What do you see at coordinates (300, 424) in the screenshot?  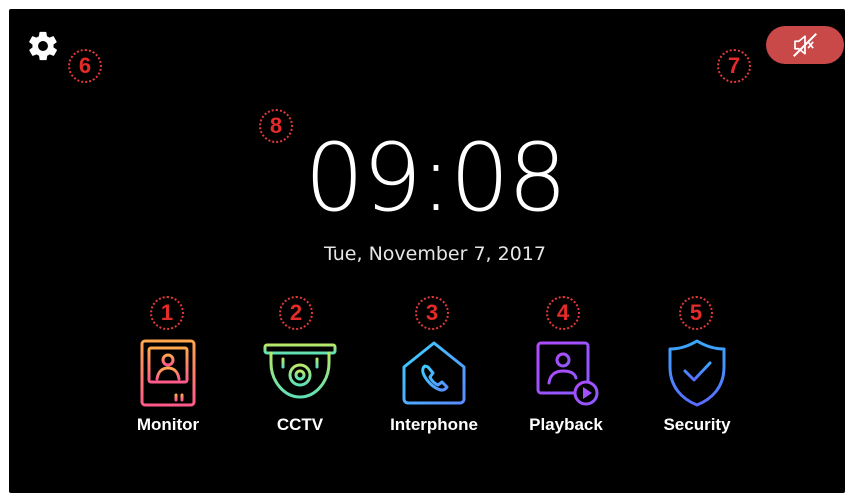 I see `app-label-cctv: CCTV` at bounding box center [300, 424].